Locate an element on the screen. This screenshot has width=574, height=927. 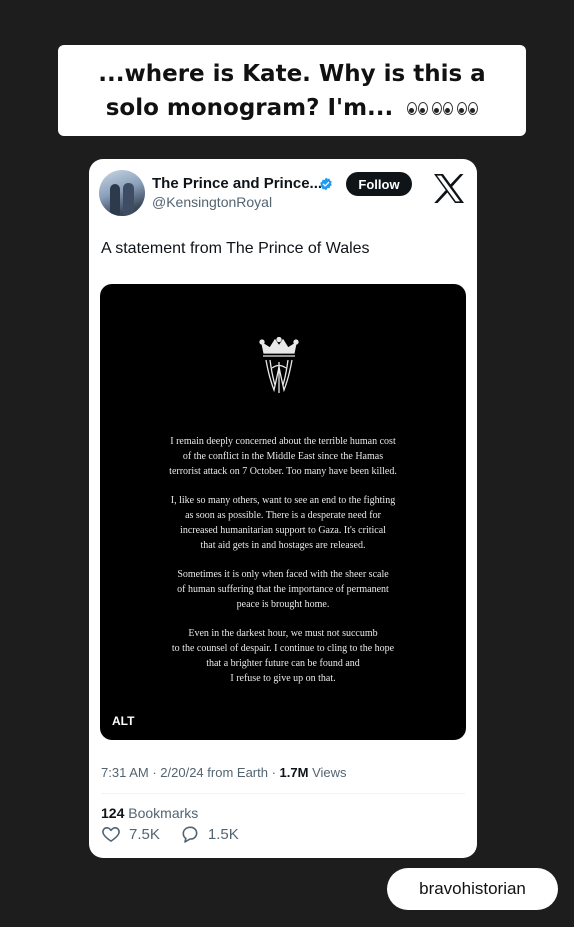
like-count: 7.5K is located at coordinates (144, 834).